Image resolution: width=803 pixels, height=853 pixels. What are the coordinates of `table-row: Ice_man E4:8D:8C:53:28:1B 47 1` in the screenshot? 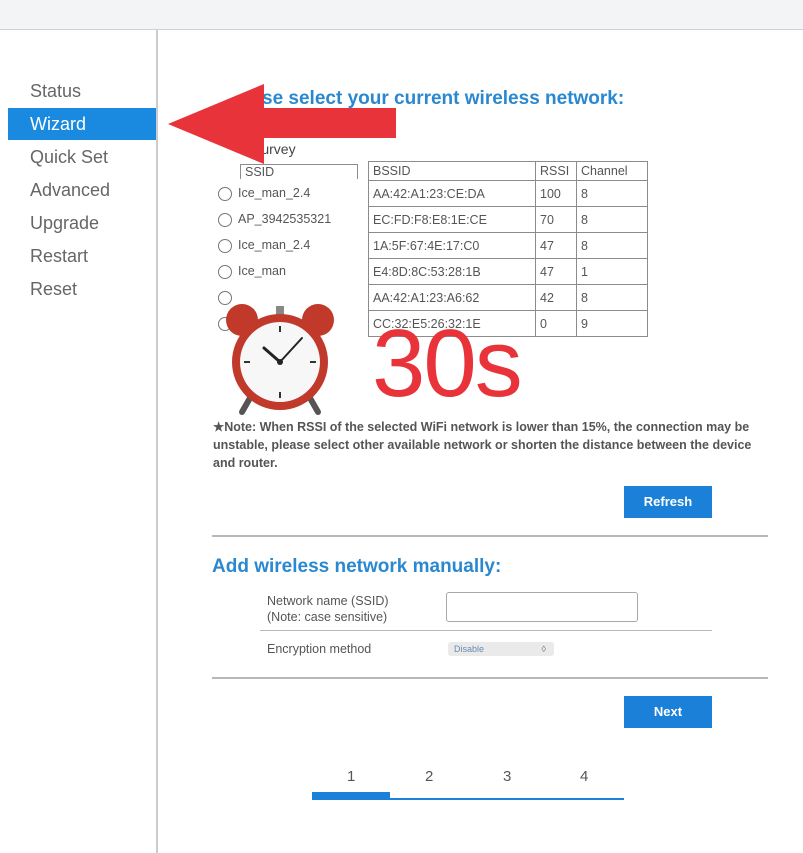 It's located at (431, 271).